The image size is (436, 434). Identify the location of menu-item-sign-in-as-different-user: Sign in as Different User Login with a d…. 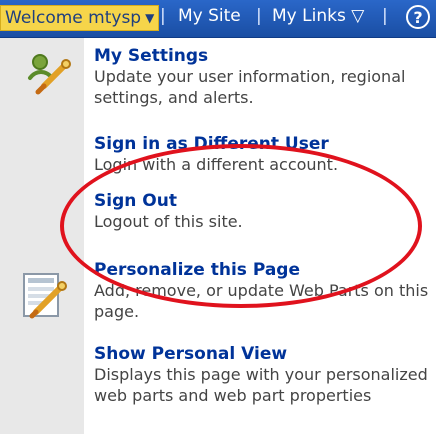
(263, 154).